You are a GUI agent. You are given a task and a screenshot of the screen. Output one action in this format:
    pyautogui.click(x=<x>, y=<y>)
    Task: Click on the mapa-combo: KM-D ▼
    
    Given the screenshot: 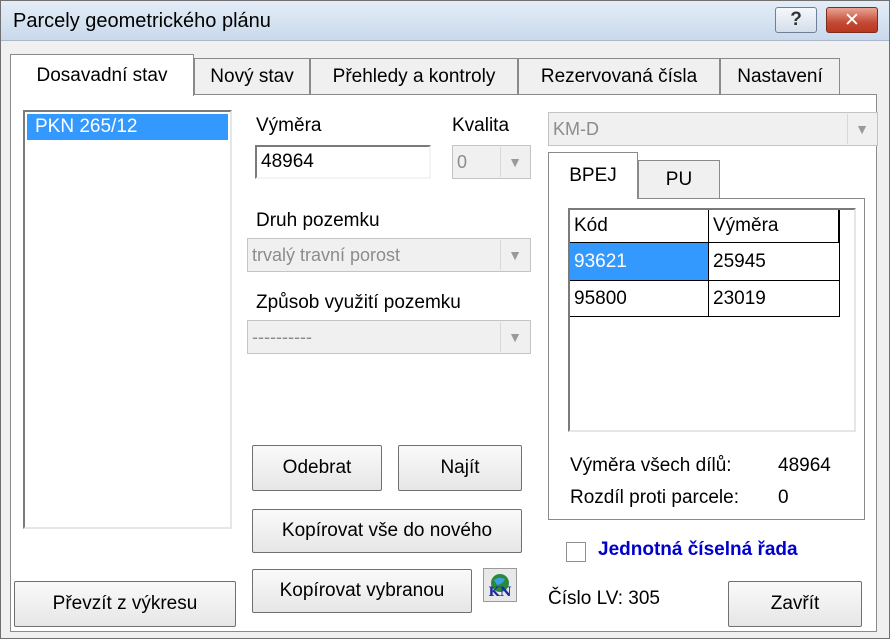 What is the action you would take?
    pyautogui.click(x=713, y=129)
    